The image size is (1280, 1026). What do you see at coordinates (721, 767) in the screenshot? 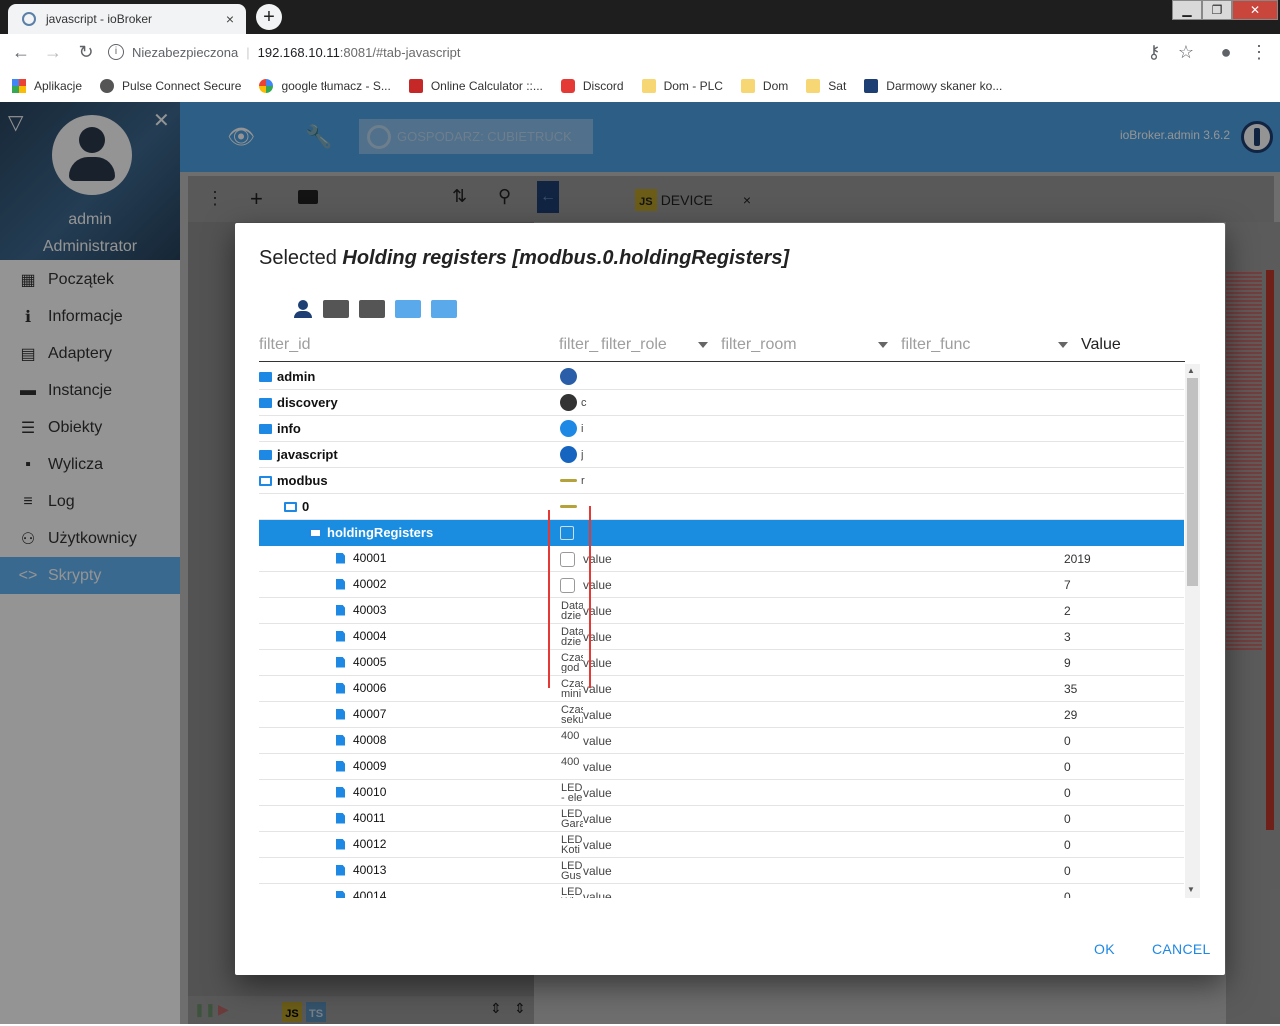
I see `tree-row: 40009 400 value 0` at bounding box center [721, 767].